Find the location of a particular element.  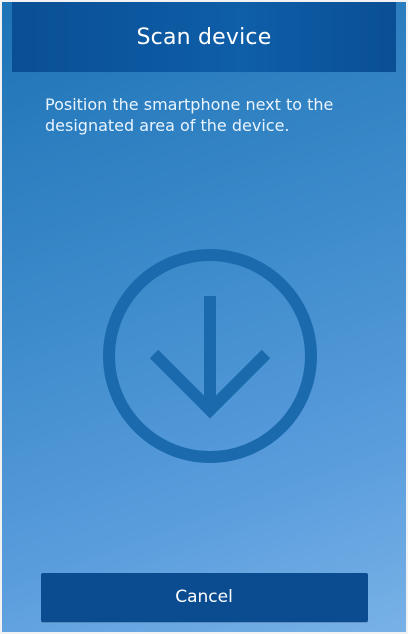

footer: Cancel is located at coordinates (204, 597).